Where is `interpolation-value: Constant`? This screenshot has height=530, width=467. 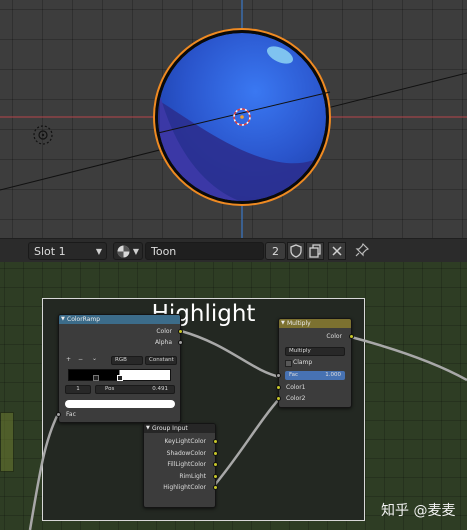 interpolation-value: Constant is located at coordinates (161, 360).